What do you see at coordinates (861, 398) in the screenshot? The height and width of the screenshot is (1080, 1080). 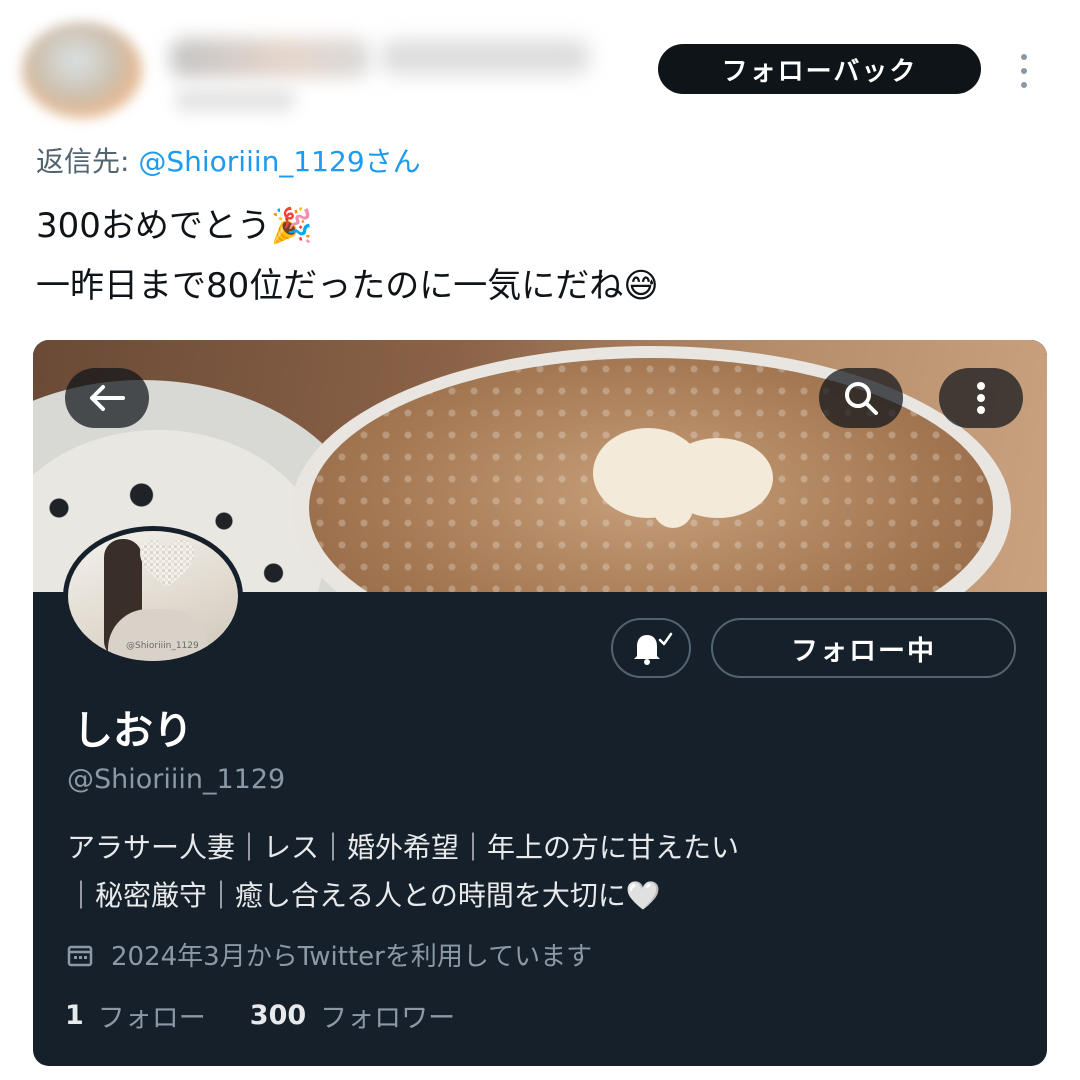 I see `search-icon` at bounding box center [861, 398].